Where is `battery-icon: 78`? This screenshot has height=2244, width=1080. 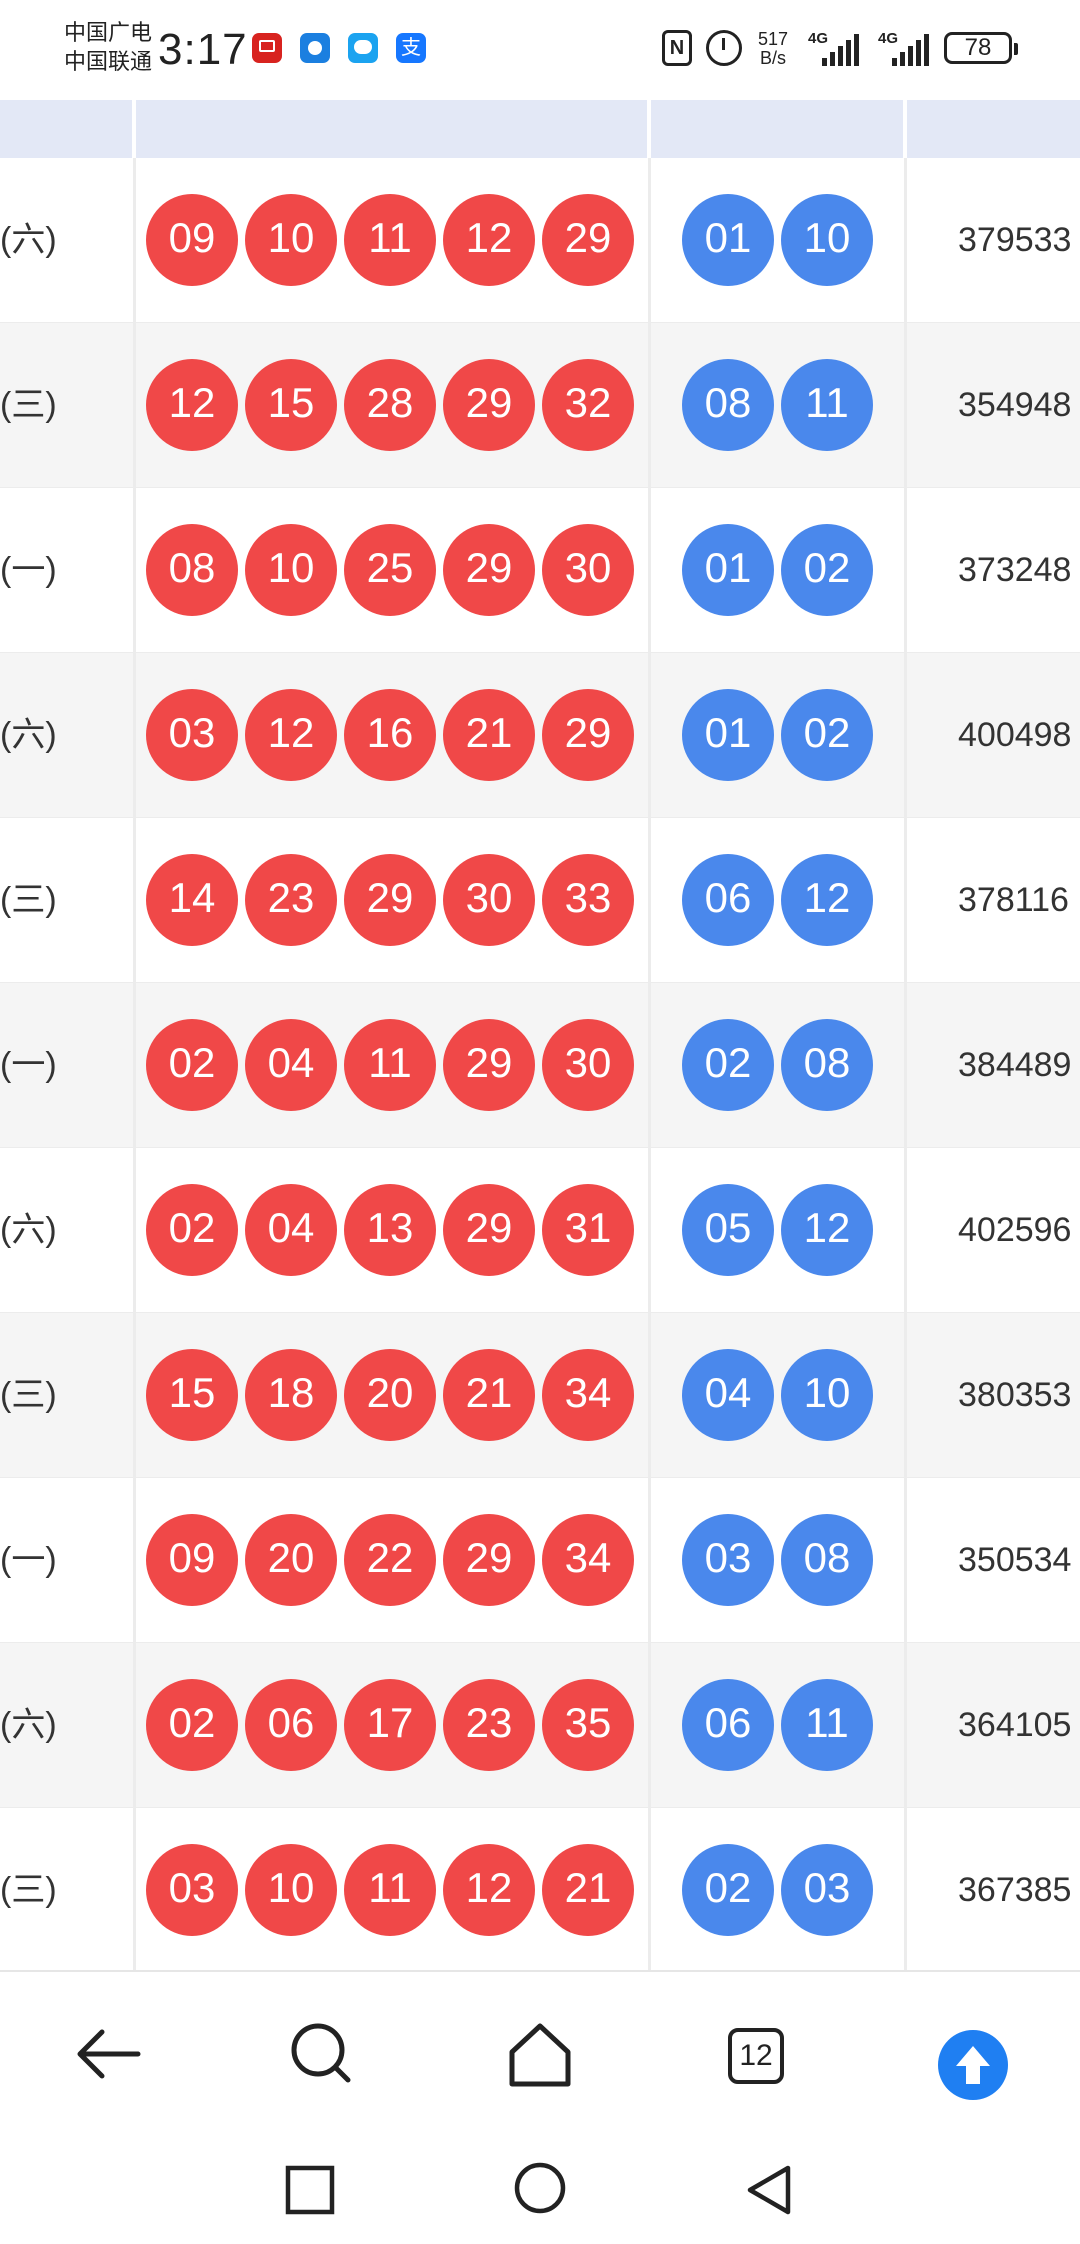
battery-icon: 78 is located at coordinates (981, 48).